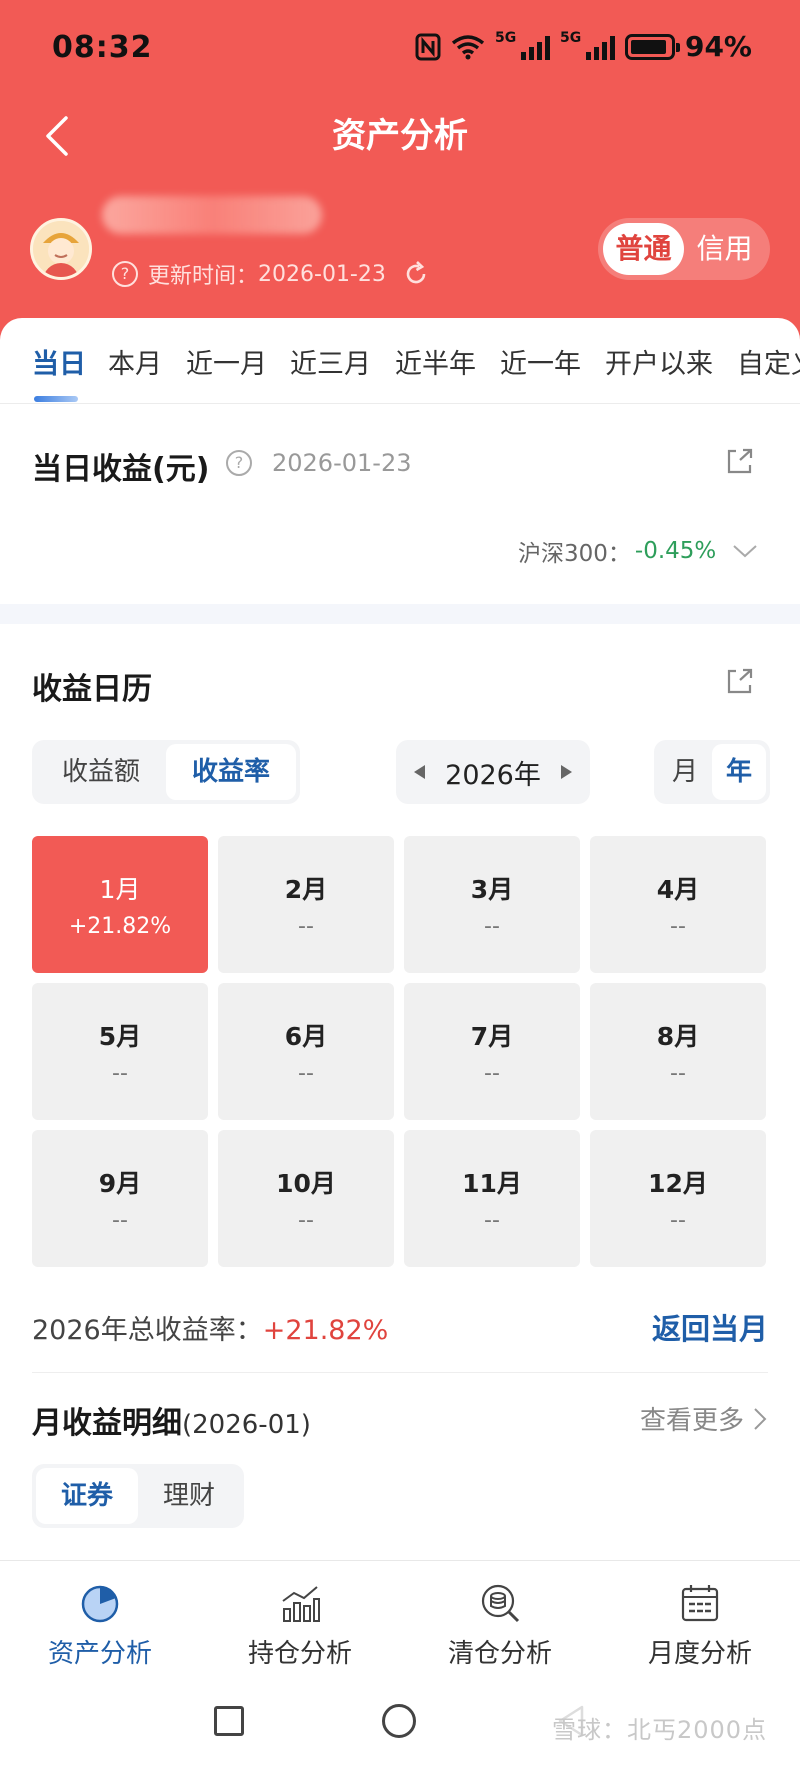 The height and width of the screenshot is (1768, 800). What do you see at coordinates (246, 1425) in the screenshot?
I see `monthly-detail-period: (2026-01)` at bounding box center [246, 1425].